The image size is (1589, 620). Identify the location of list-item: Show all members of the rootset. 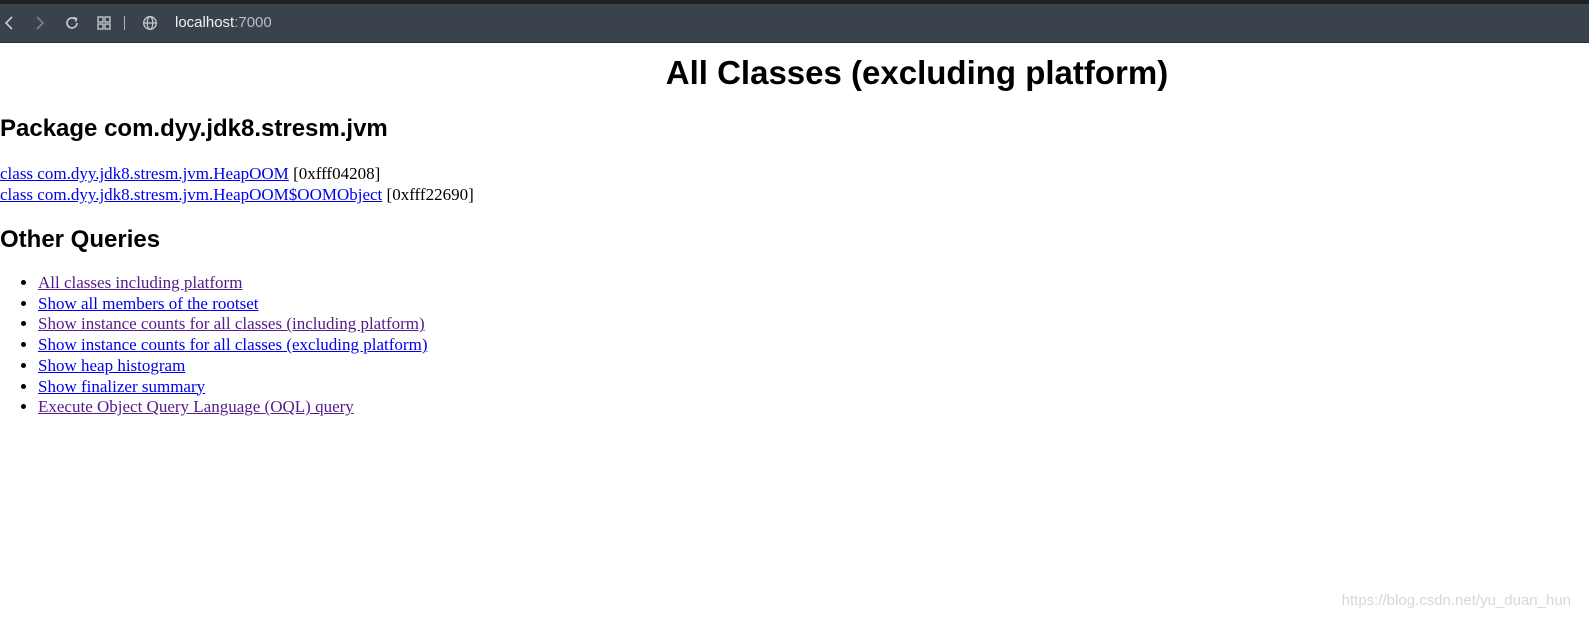
(232, 304).